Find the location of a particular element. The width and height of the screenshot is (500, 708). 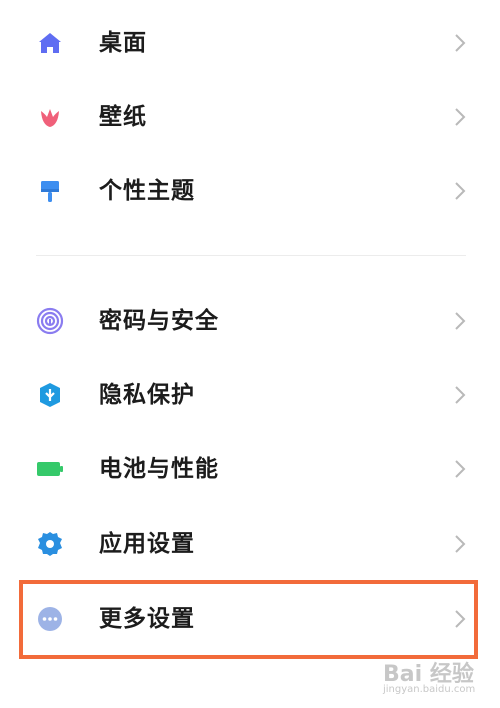

settings-item-themes: 个性主题 is located at coordinates (250, 191).